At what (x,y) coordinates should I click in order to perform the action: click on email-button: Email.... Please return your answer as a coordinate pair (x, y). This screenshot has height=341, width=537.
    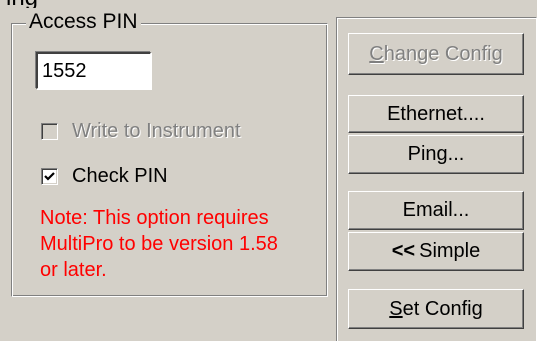
    Looking at the image, I should click on (436, 210).